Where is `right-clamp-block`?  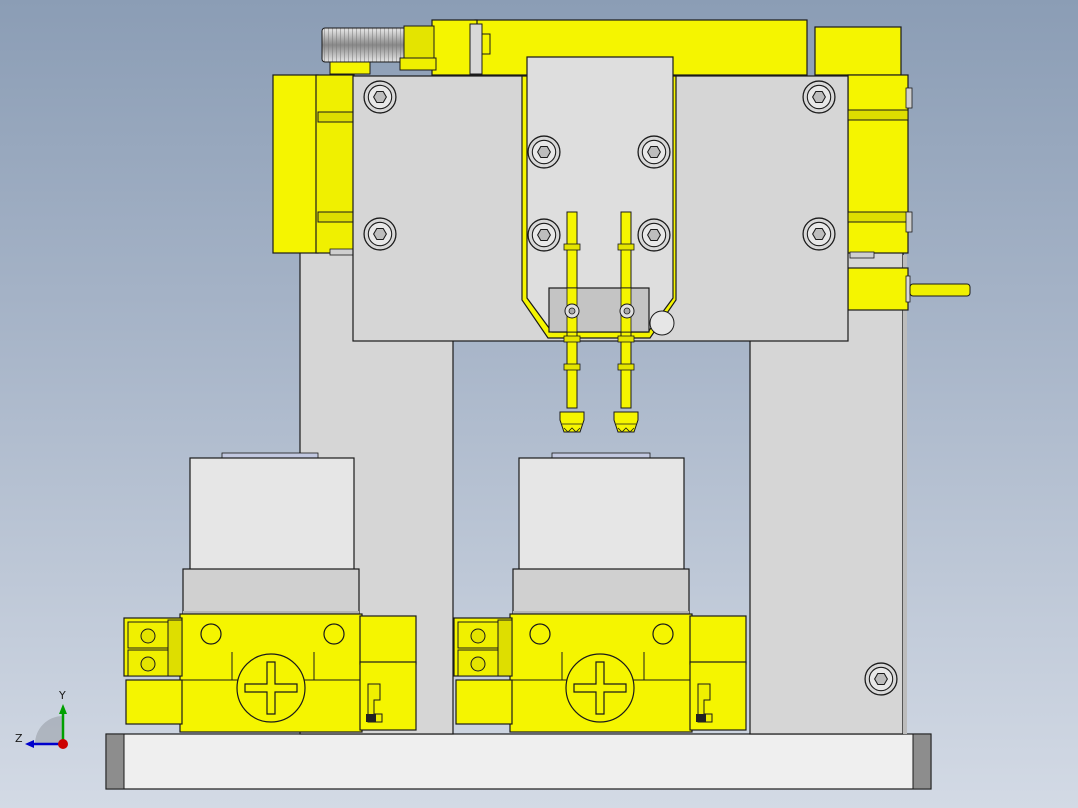 right-clamp-block is located at coordinates (600, 673).